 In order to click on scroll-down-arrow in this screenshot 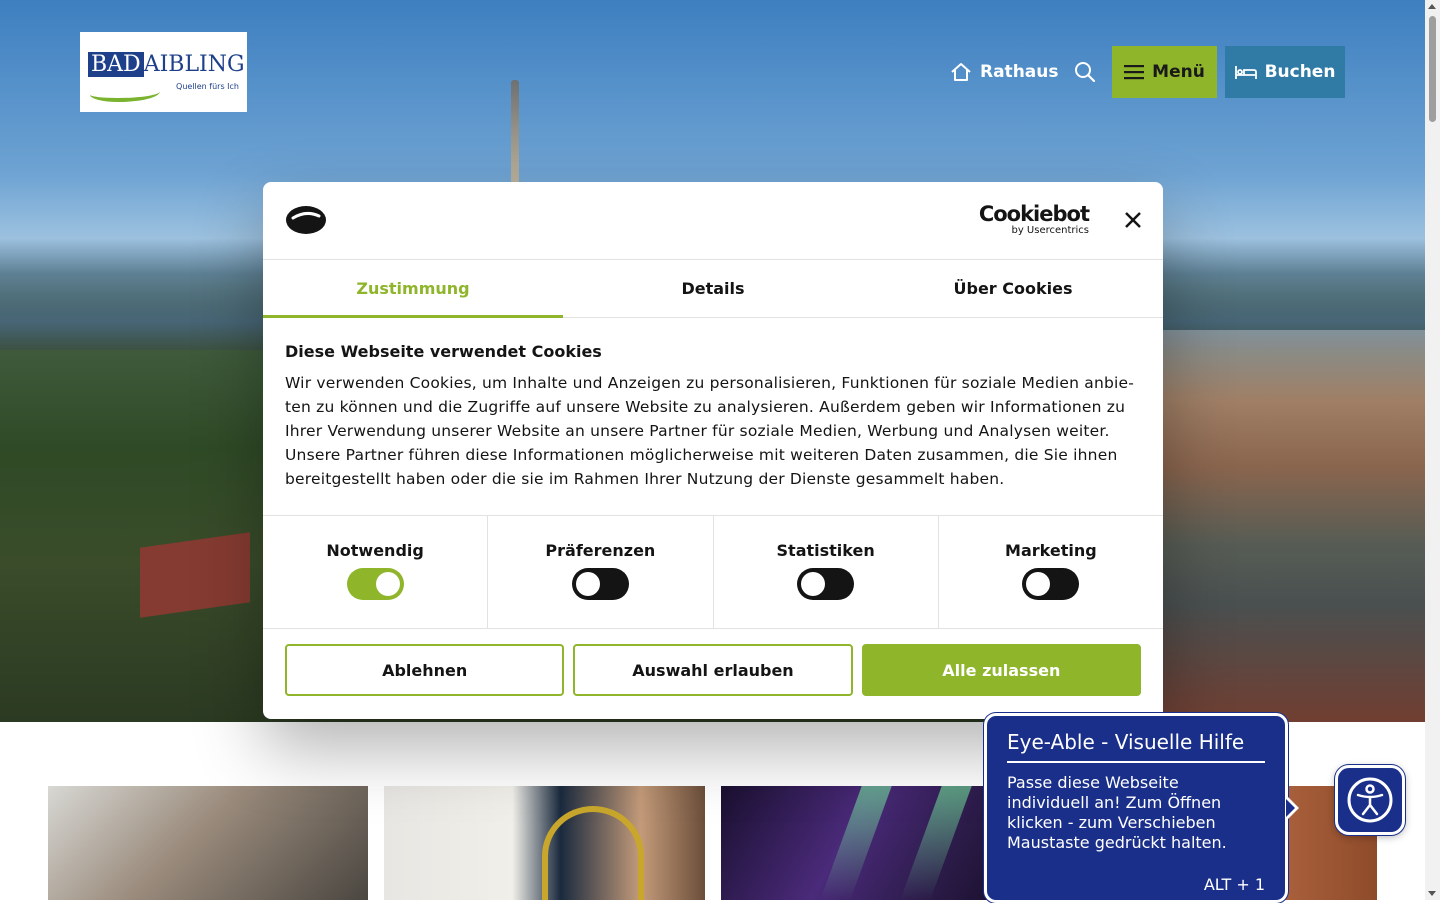, I will do `click(1432, 893)`.